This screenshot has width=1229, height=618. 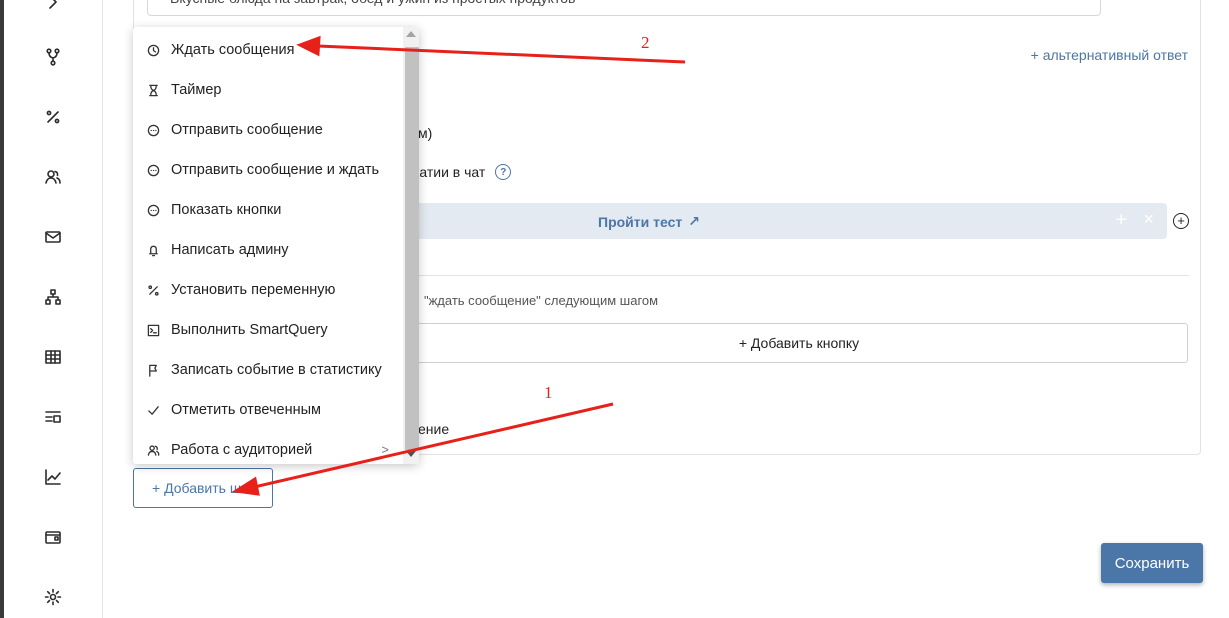 I want to click on menu-item-label: Отметить отвеченным, so click(x=246, y=410).